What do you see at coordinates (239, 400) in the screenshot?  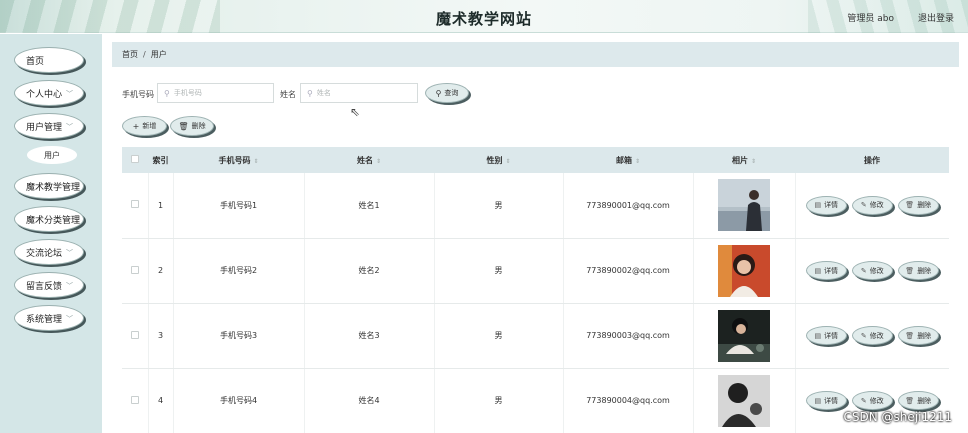 I see `phone-cell: 手机号码4` at bounding box center [239, 400].